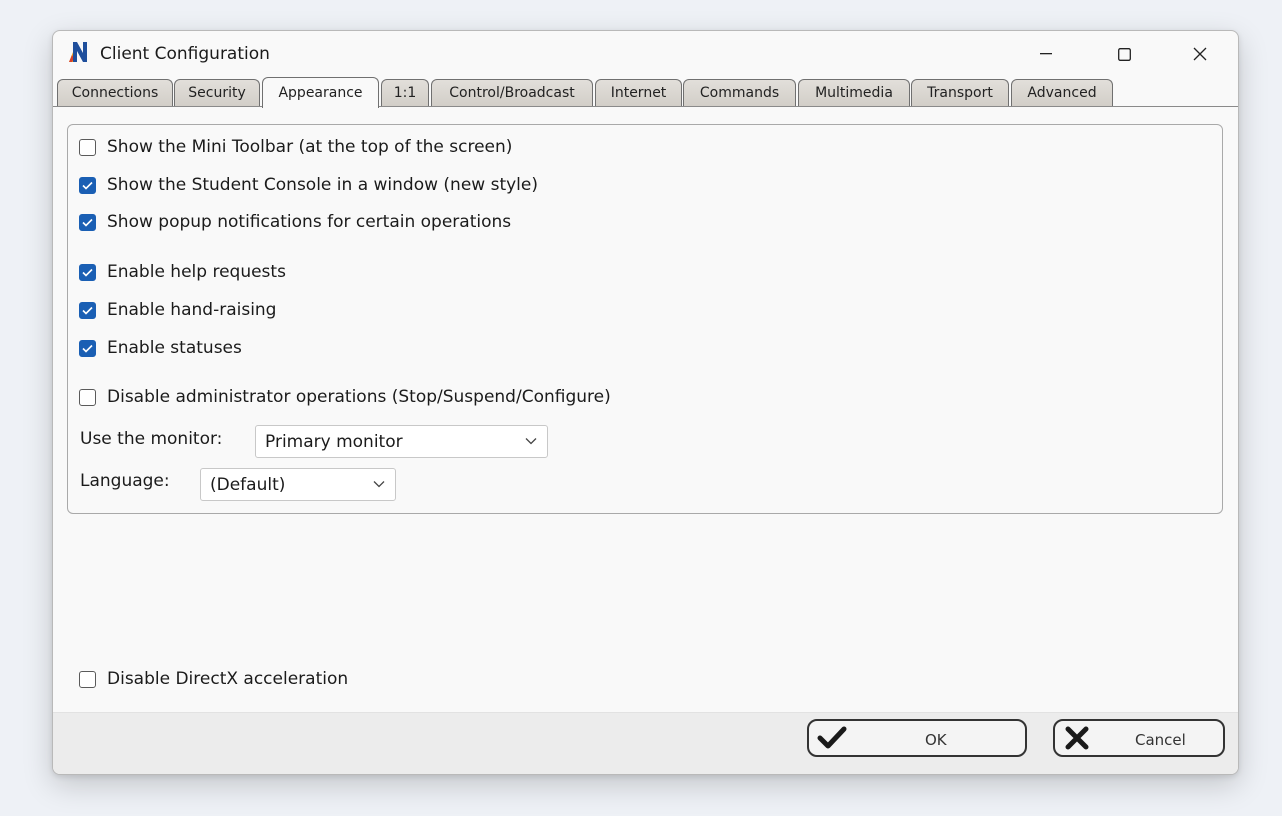 This screenshot has height=816, width=1282. I want to click on maximize-icon, so click(1124, 54).